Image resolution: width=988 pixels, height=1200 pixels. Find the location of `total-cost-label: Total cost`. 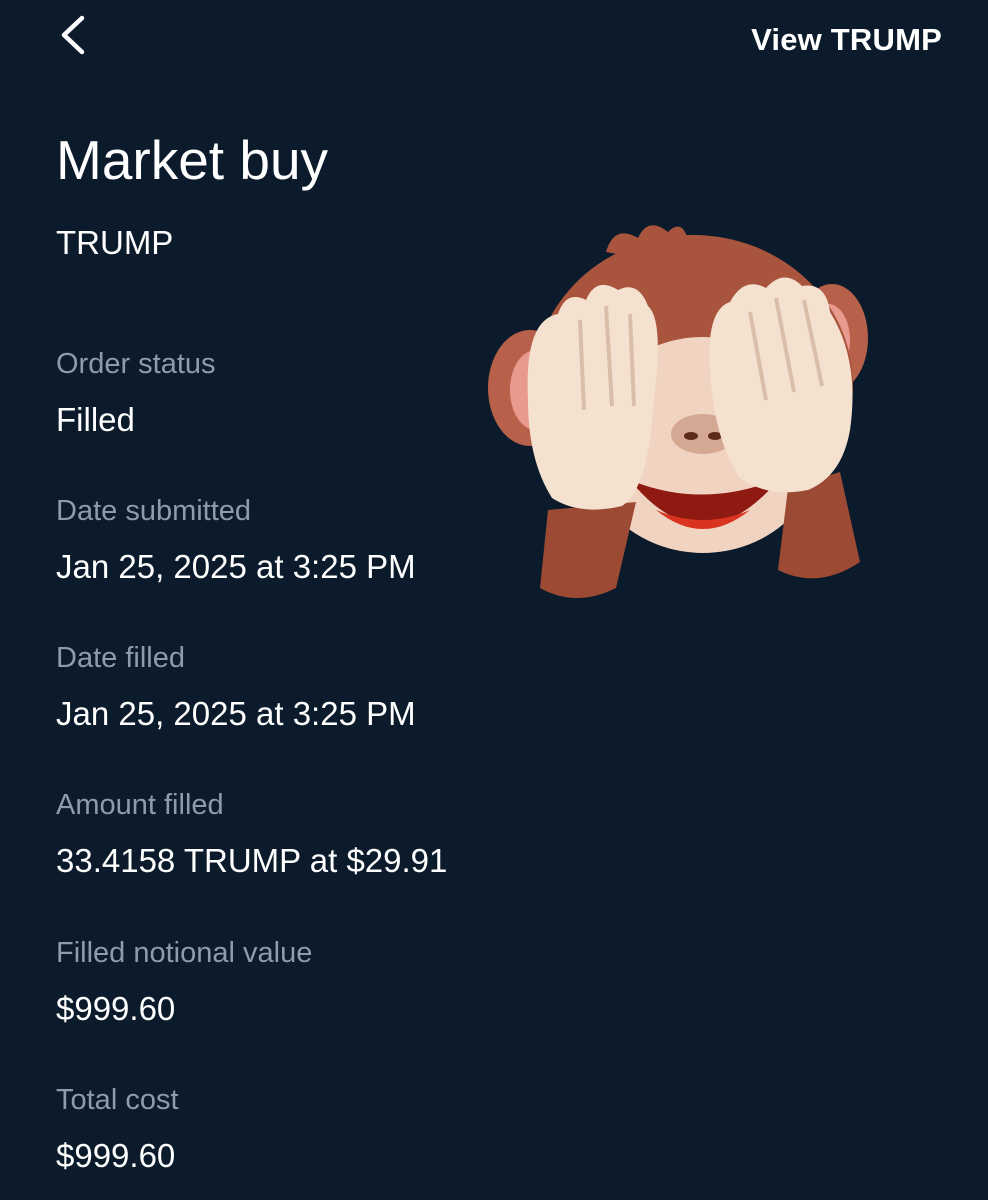

total-cost-label: Total cost is located at coordinates (117, 1100).